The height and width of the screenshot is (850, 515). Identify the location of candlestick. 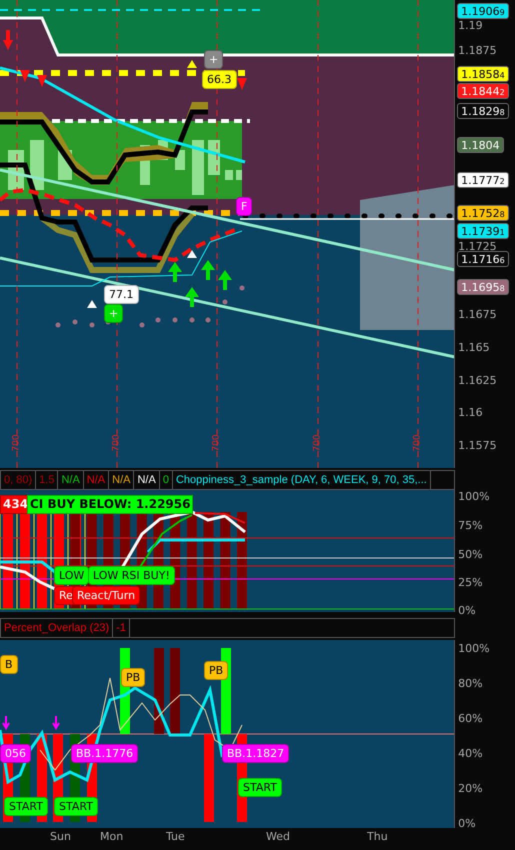
(198, 167).